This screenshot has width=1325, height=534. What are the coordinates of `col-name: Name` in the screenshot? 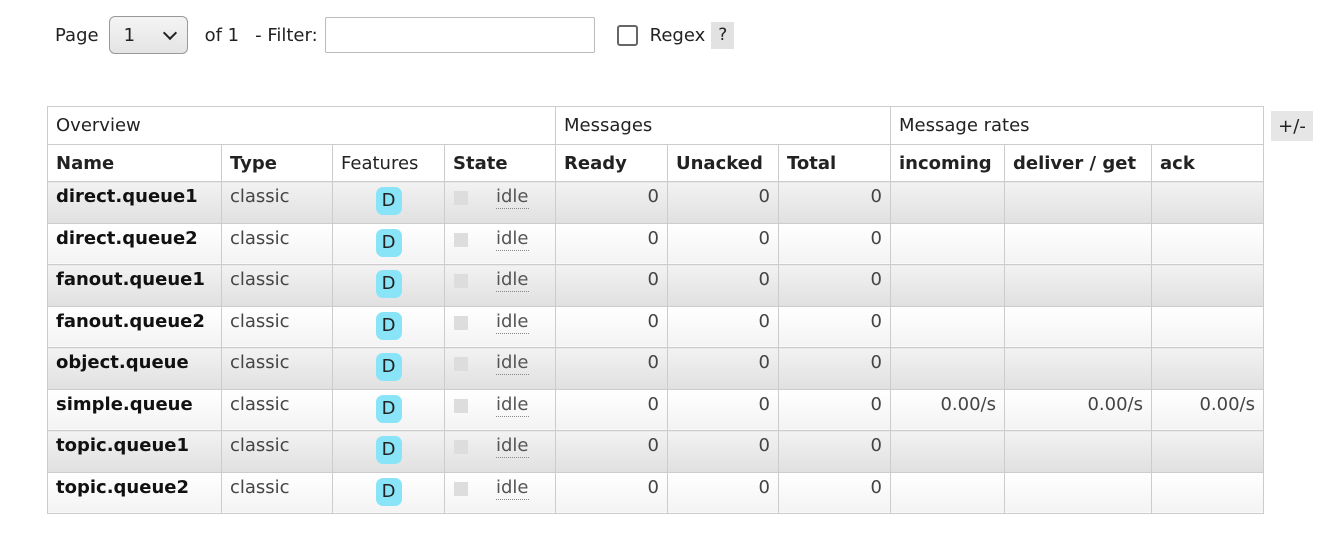 It's located at (134, 163).